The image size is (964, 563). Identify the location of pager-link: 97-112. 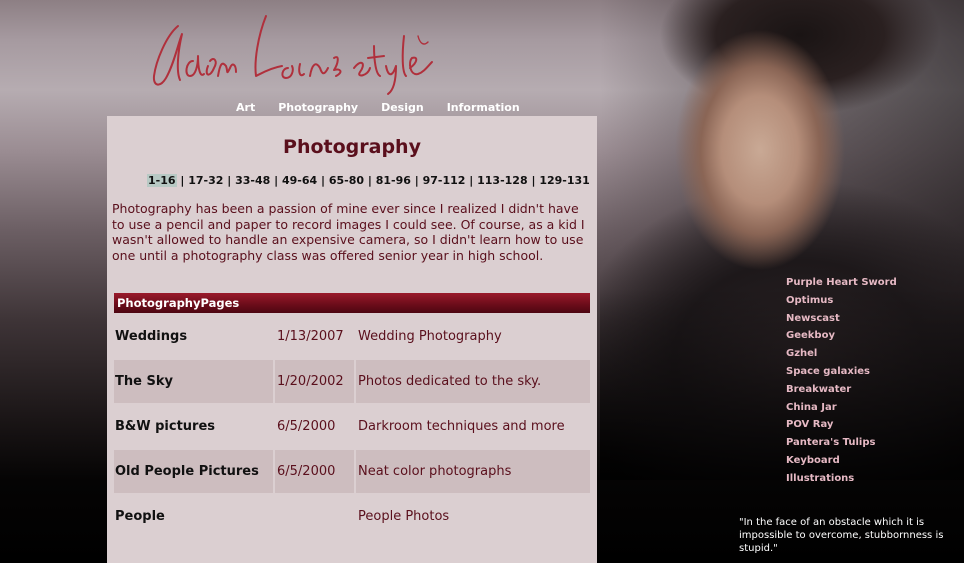
(444, 180).